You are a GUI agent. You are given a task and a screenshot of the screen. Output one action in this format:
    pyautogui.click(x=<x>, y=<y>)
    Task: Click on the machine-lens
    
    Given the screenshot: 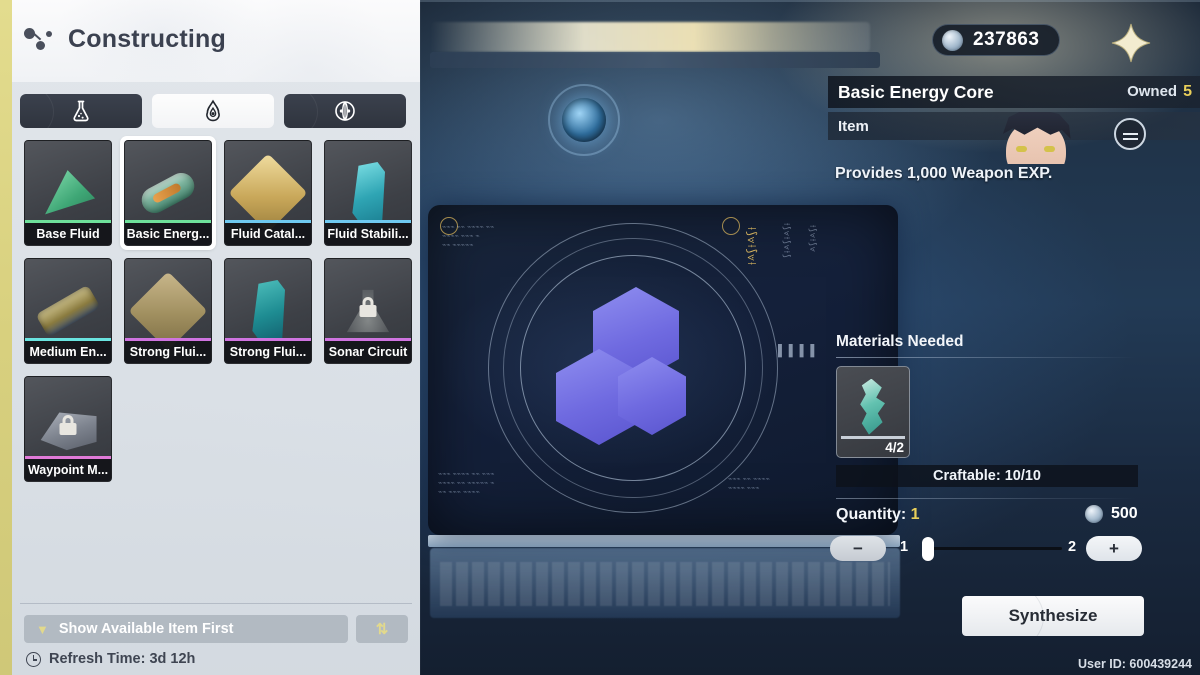 What is the action you would take?
    pyautogui.click(x=584, y=120)
    